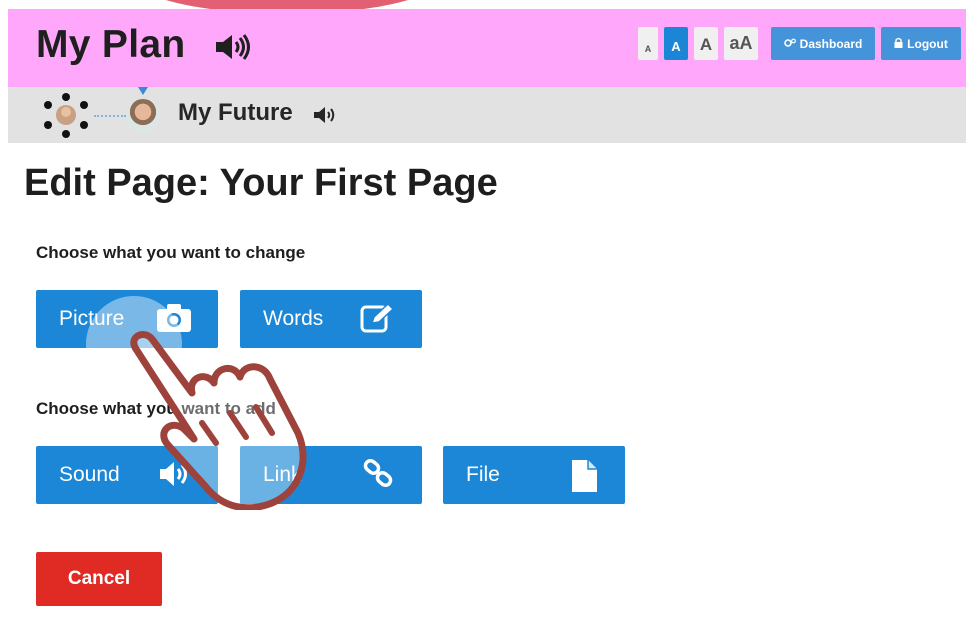 Image resolution: width=966 pixels, height=630 pixels. Describe the element at coordinates (741, 43) in the screenshot. I see `text-size-toggle-button: aA` at that location.